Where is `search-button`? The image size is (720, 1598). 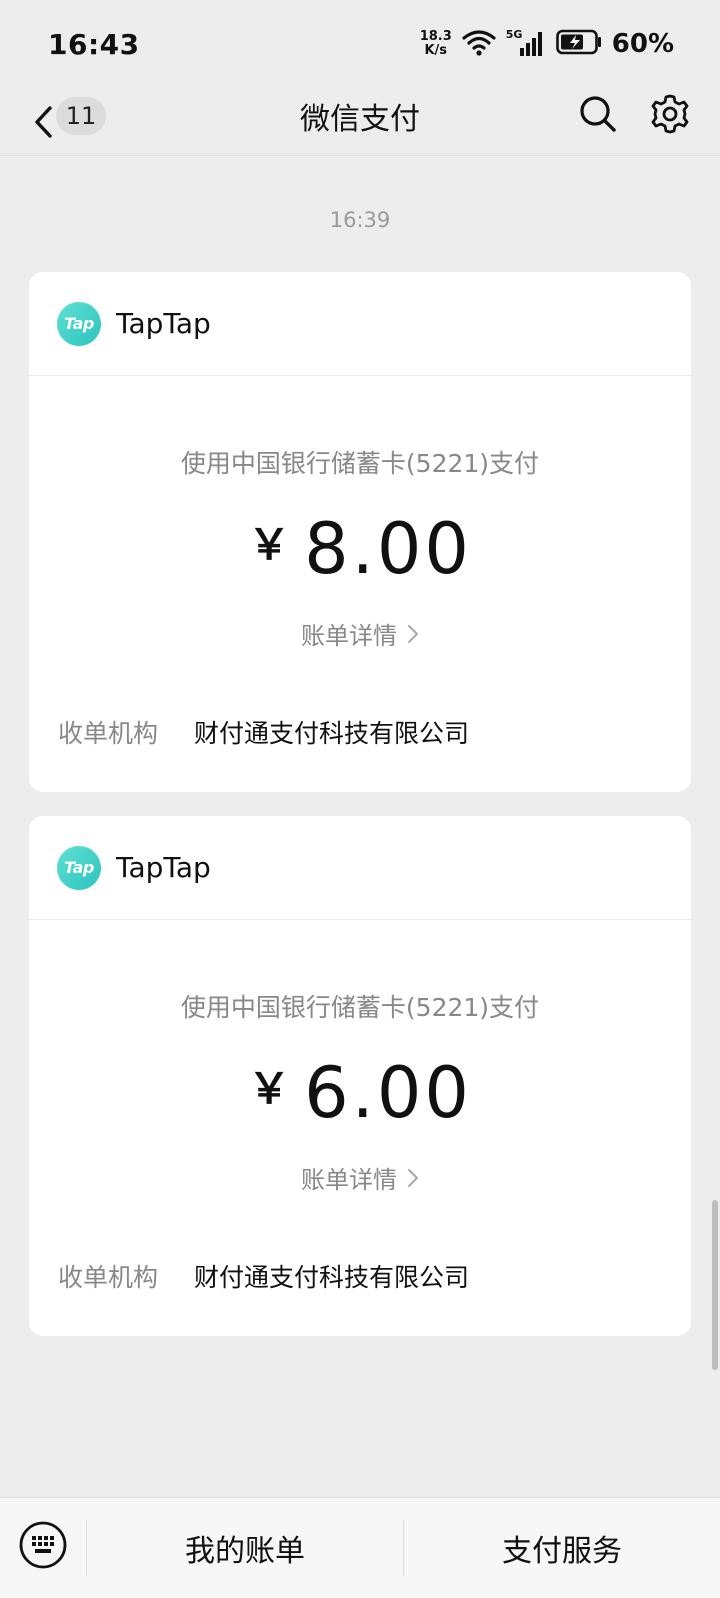
search-button is located at coordinates (598, 114).